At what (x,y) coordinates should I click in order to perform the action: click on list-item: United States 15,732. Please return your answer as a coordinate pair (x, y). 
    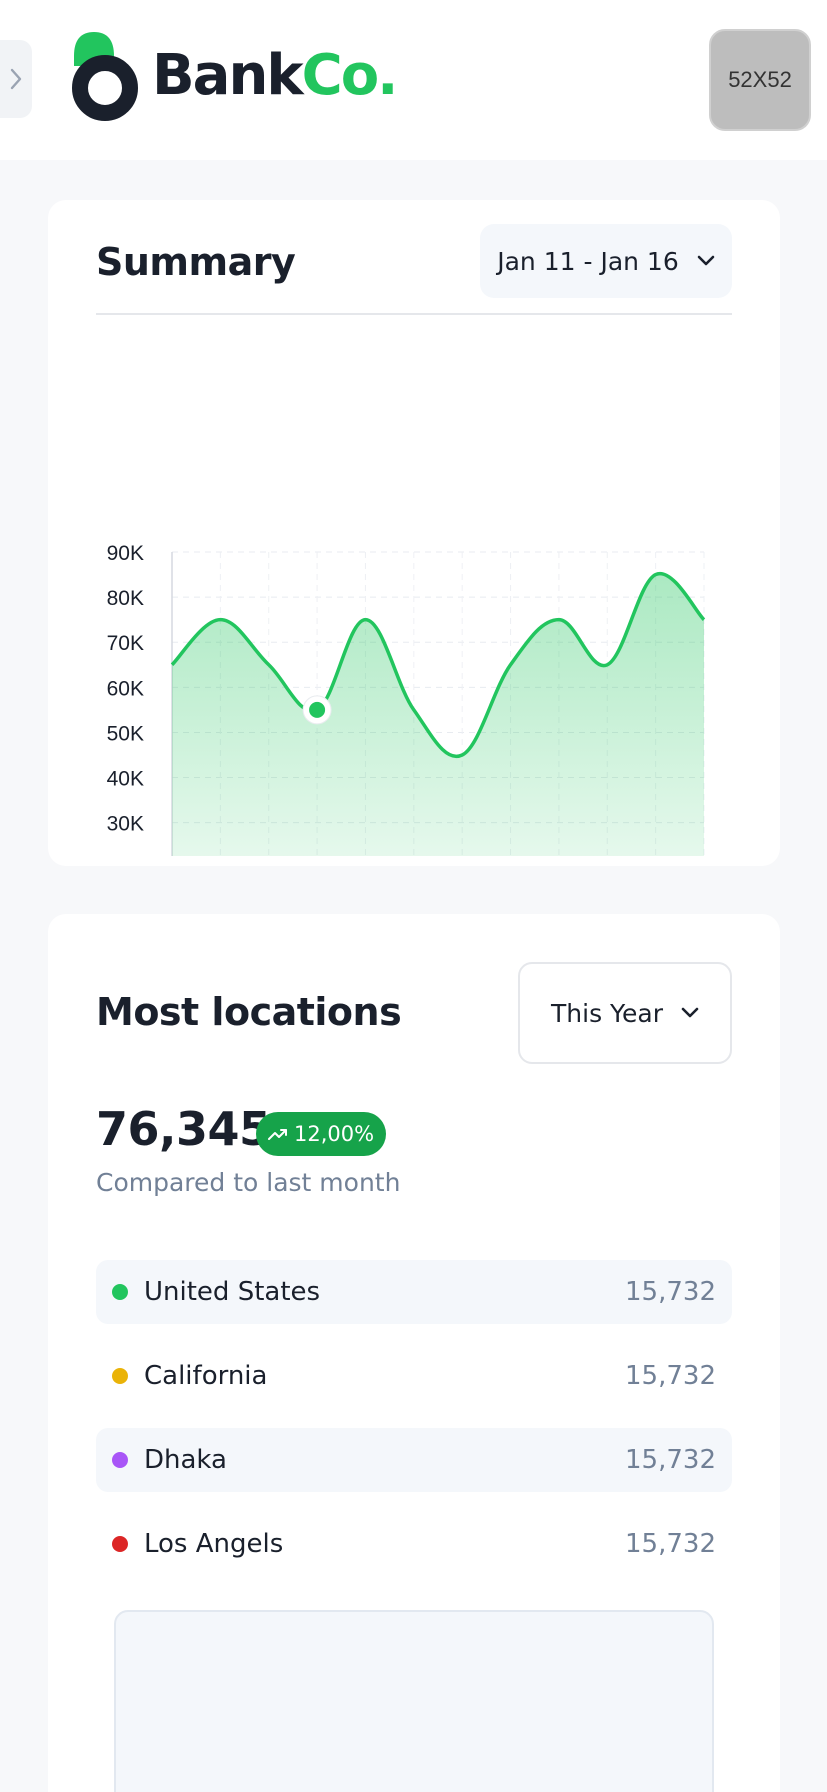
    Looking at the image, I should click on (414, 1292).